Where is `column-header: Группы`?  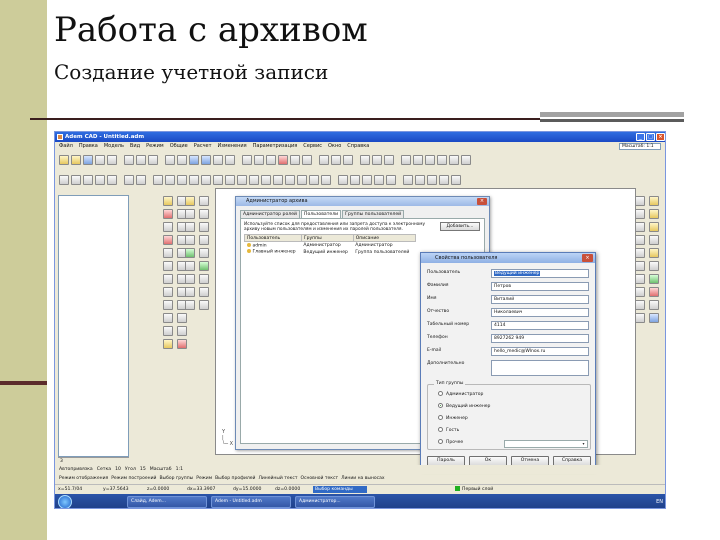
column-header: Группы is located at coordinates (327, 238).